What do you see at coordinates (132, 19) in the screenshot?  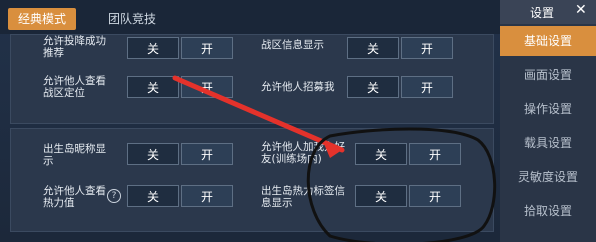 I see `tab-team-deathmatch: 团队竞技` at bounding box center [132, 19].